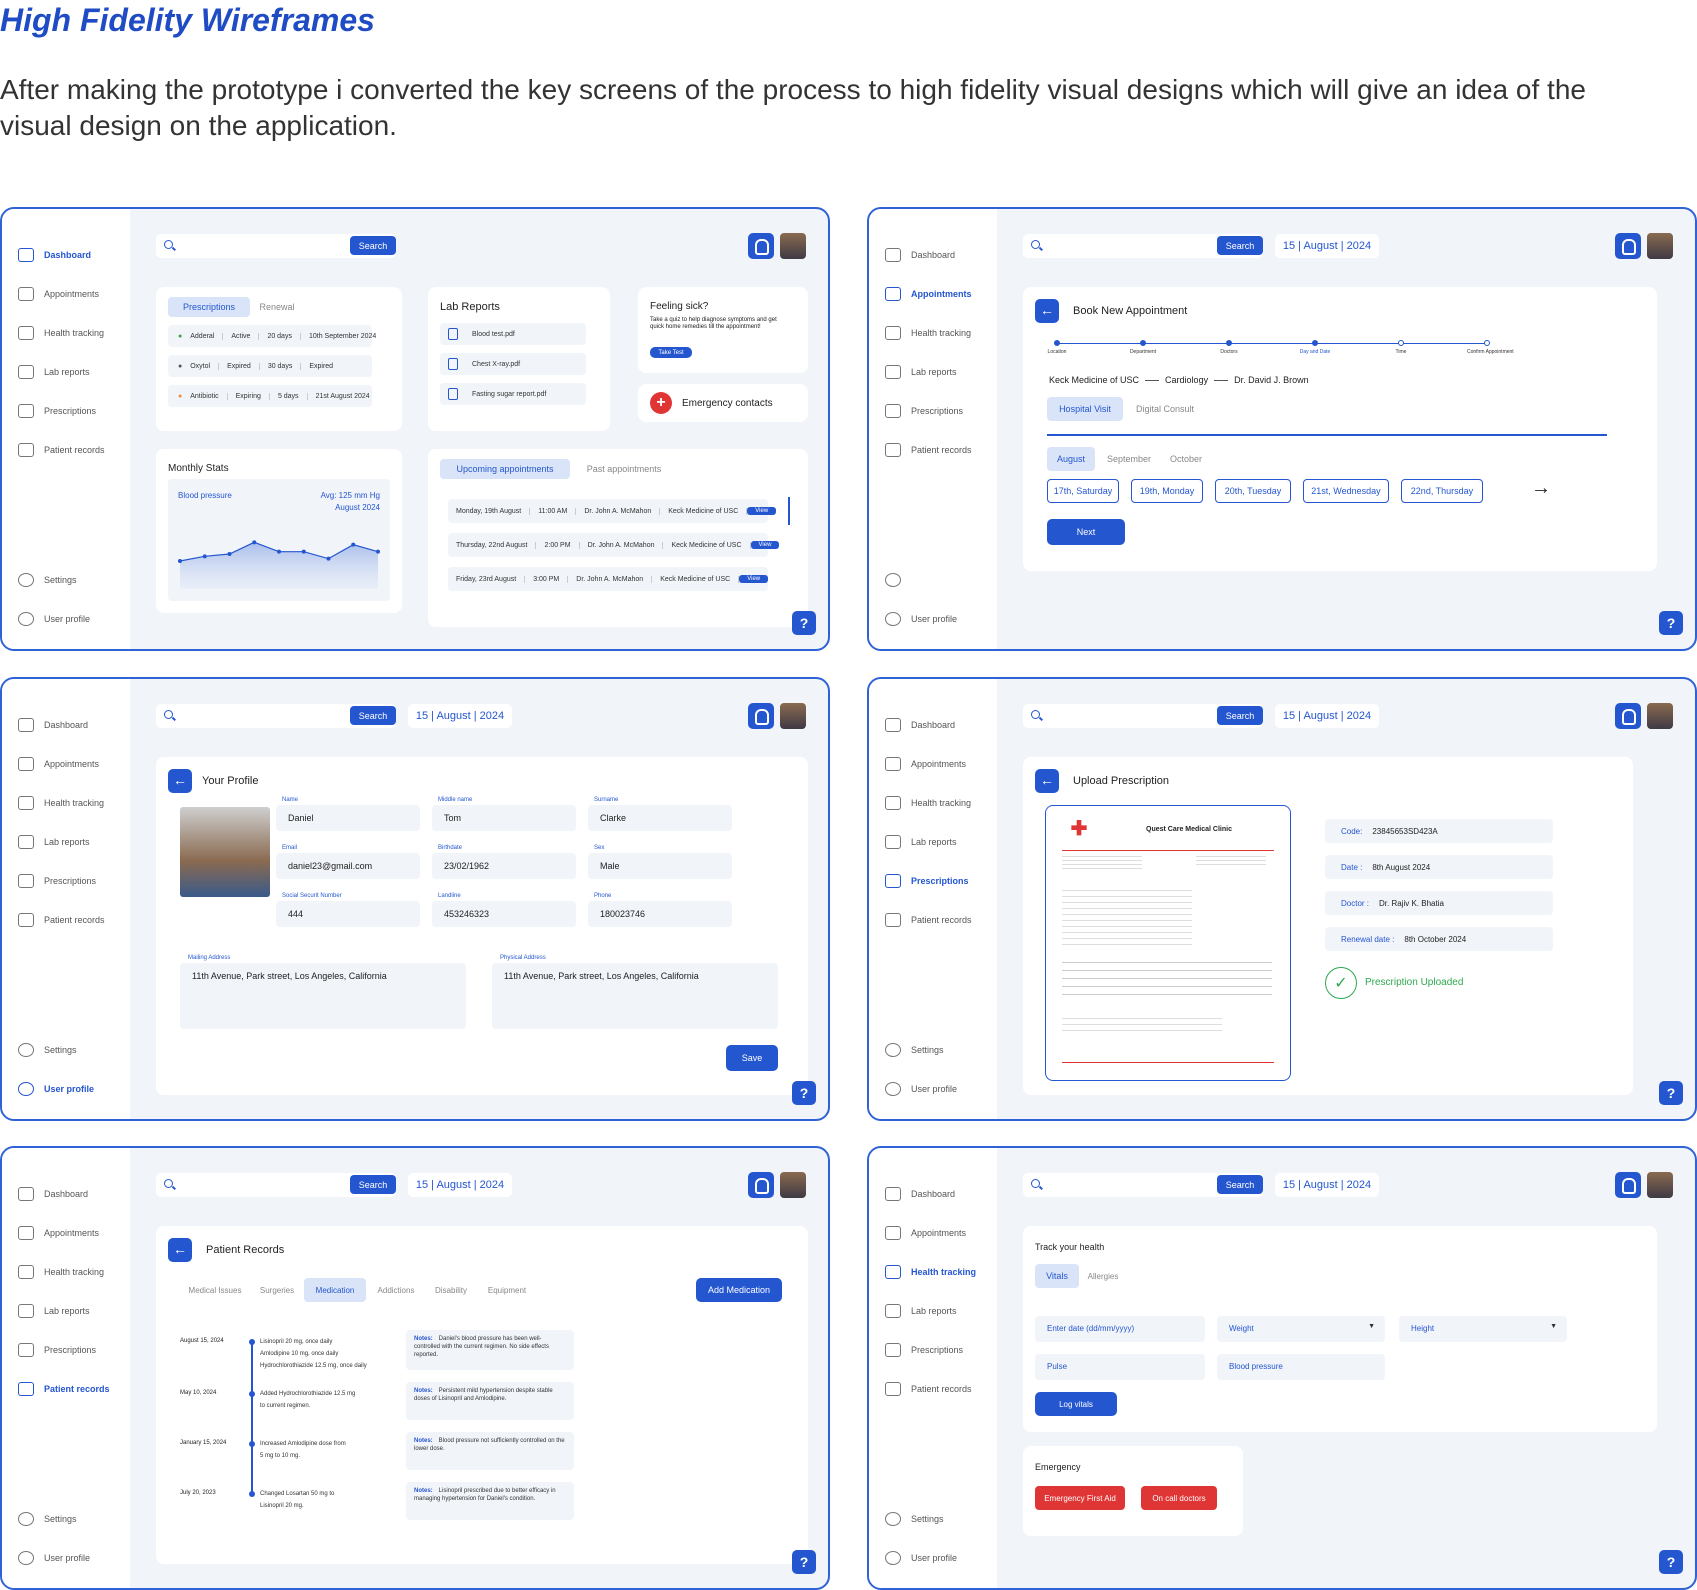 The height and width of the screenshot is (1590, 1697). I want to click on blood-pressure-input: Blood pressure, so click(1301, 1367).